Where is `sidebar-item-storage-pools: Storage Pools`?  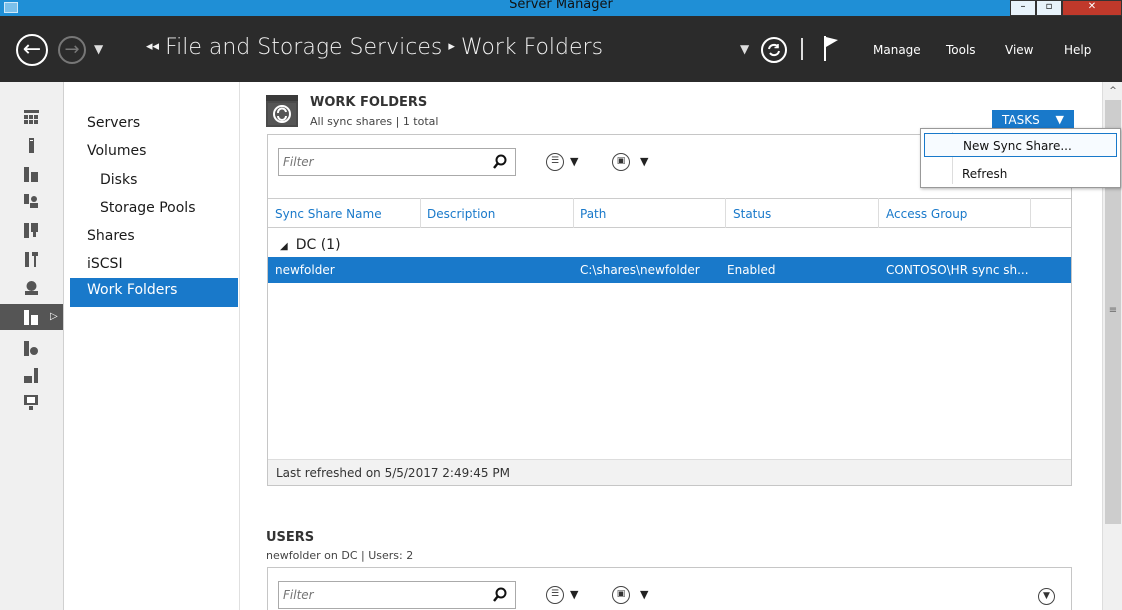 sidebar-item-storage-pools: Storage Pools is located at coordinates (147, 208).